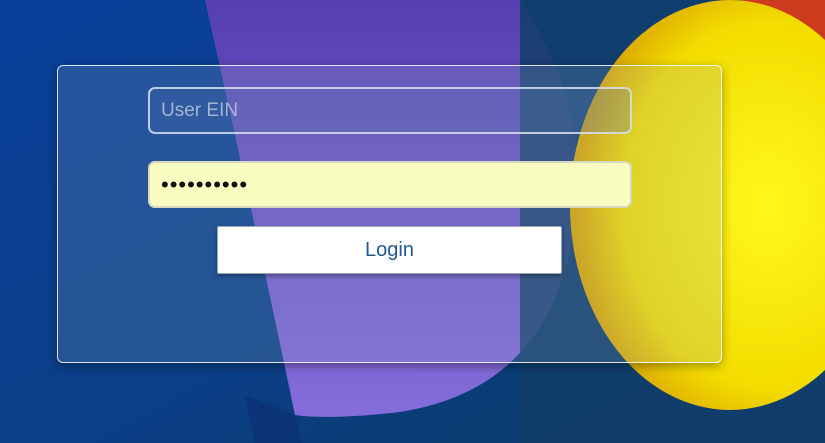 The width and height of the screenshot is (825, 443). What do you see at coordinates (389, 250) in the screenshot?
I see `login-button: Login` at bounding box center [389, 250].